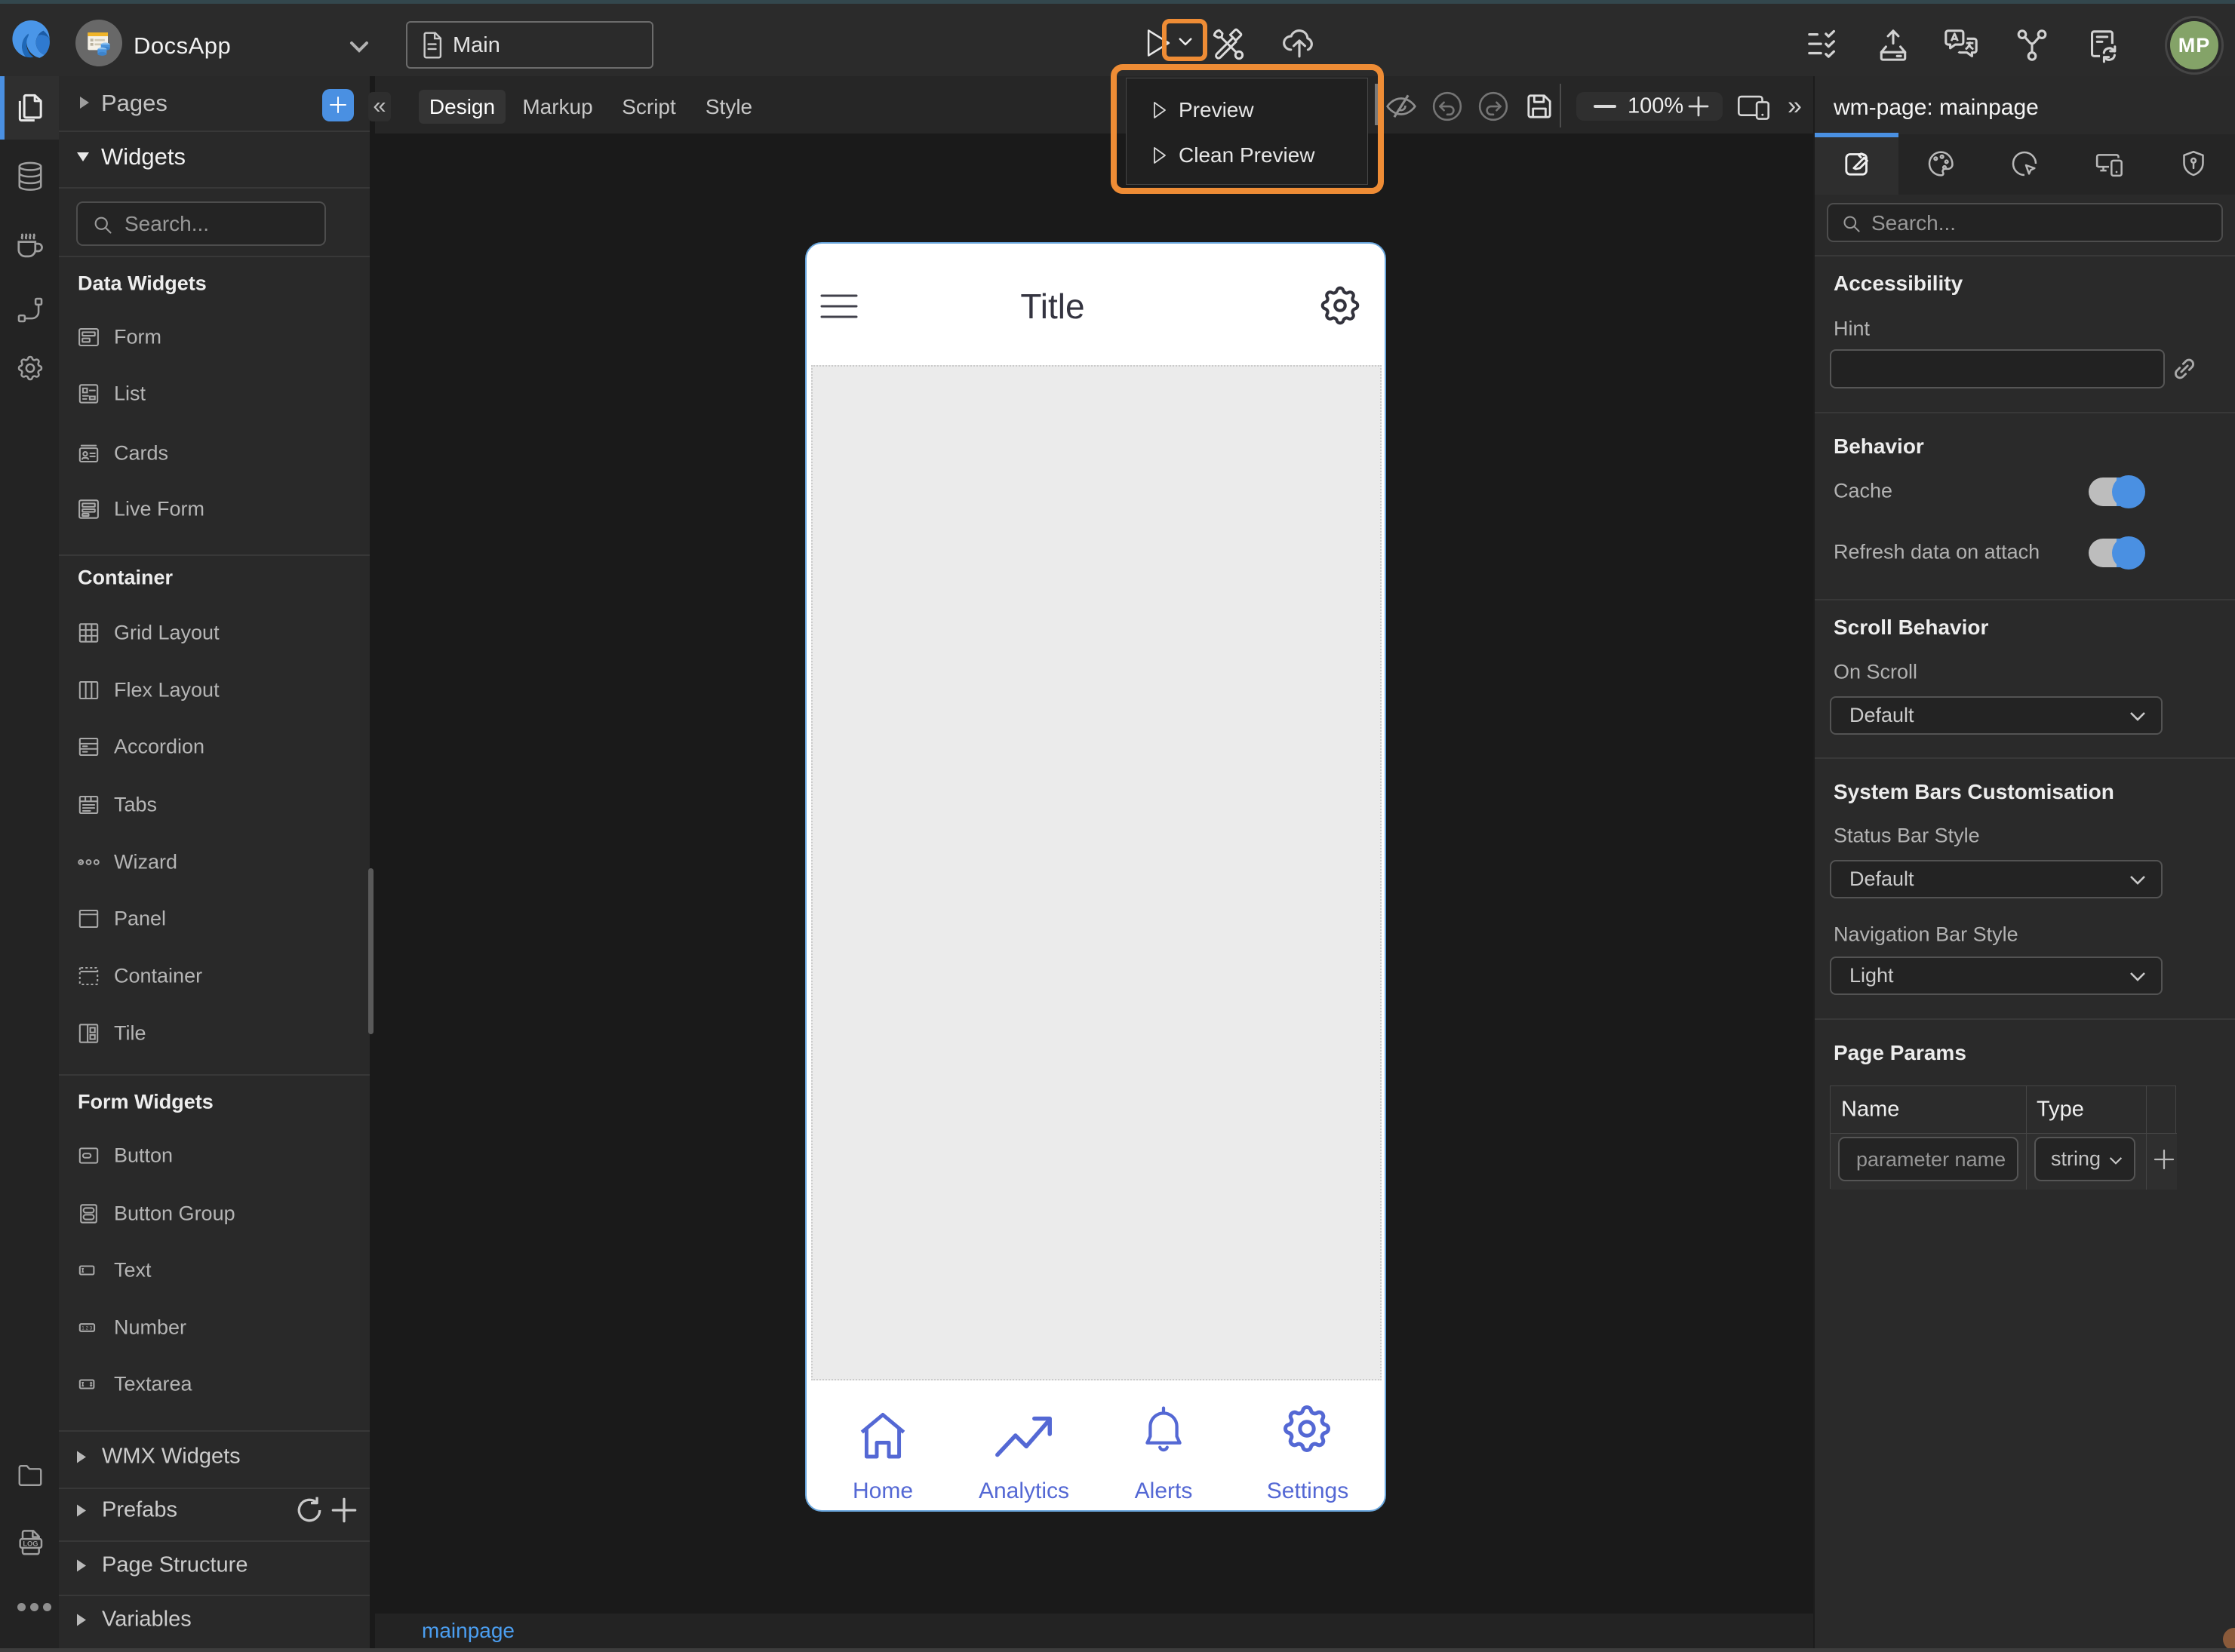 The height and width of the screenshot is (1652, 2235). I want to click on svg-text: 1 2 3, so click(87, 1328).